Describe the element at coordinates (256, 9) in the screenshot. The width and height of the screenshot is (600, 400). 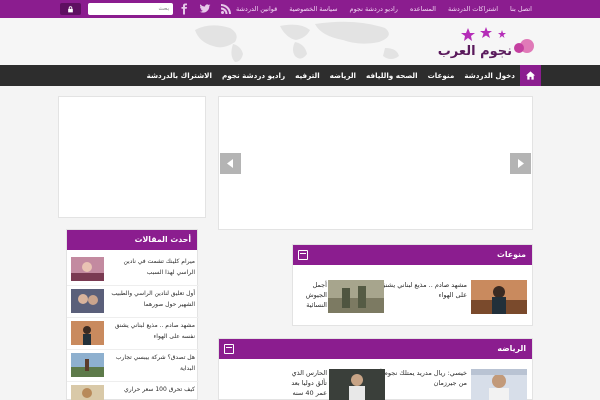
I see `top-link-rules: قوانين الدردشة` at that location.